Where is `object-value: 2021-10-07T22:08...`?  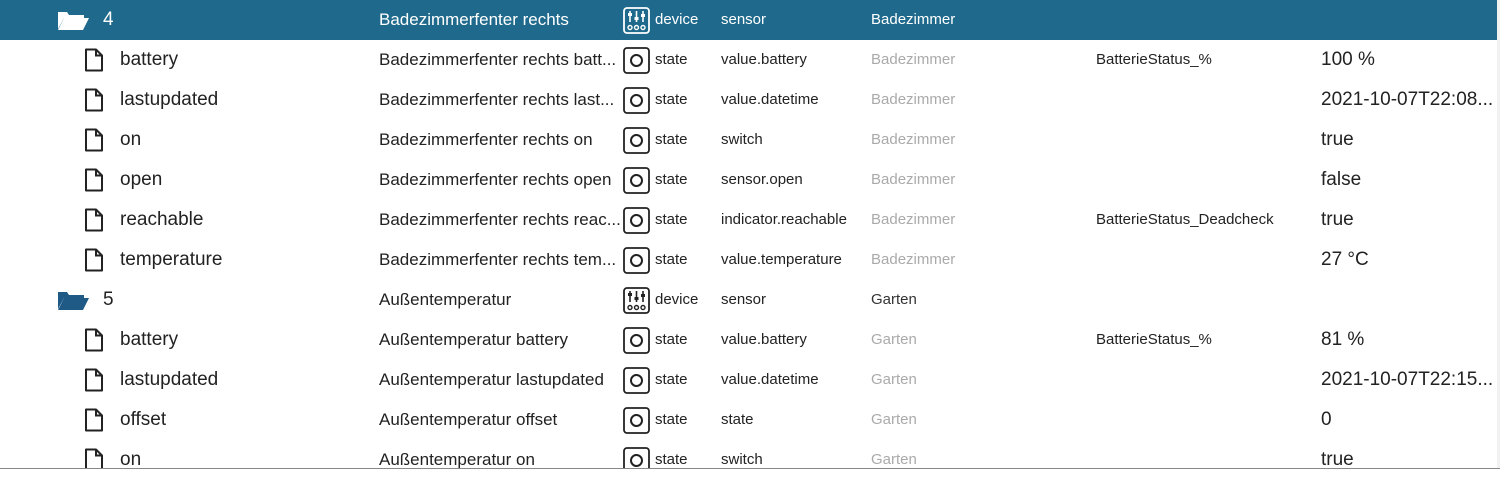
object-value: 2021-10-07T22:08... is located at coordinates (1409, 100).